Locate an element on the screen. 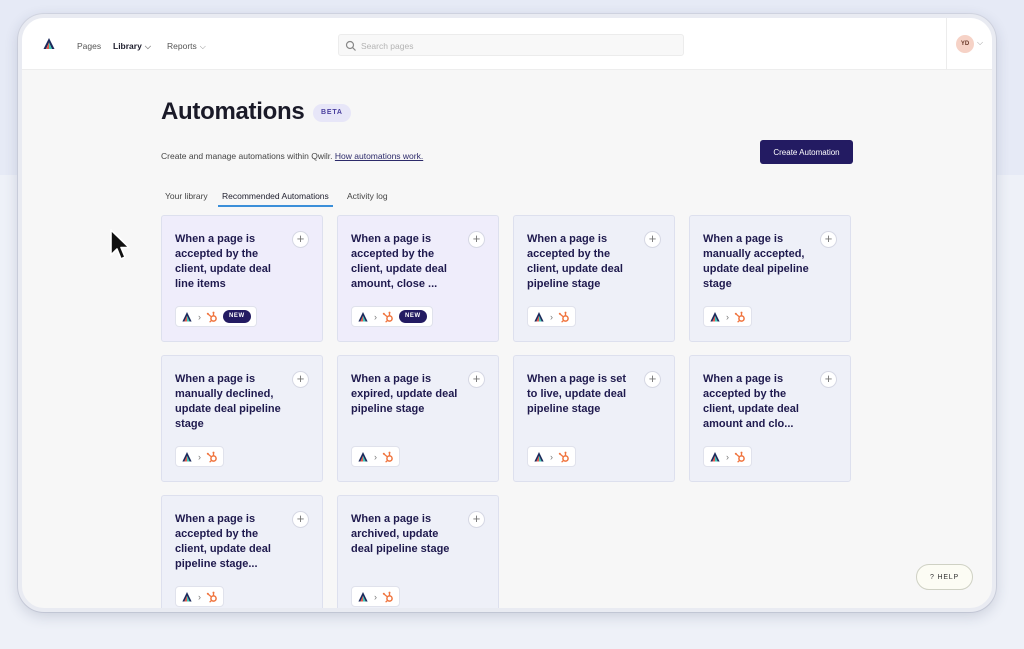  topbar-divider is located at coordinates (946, 44).